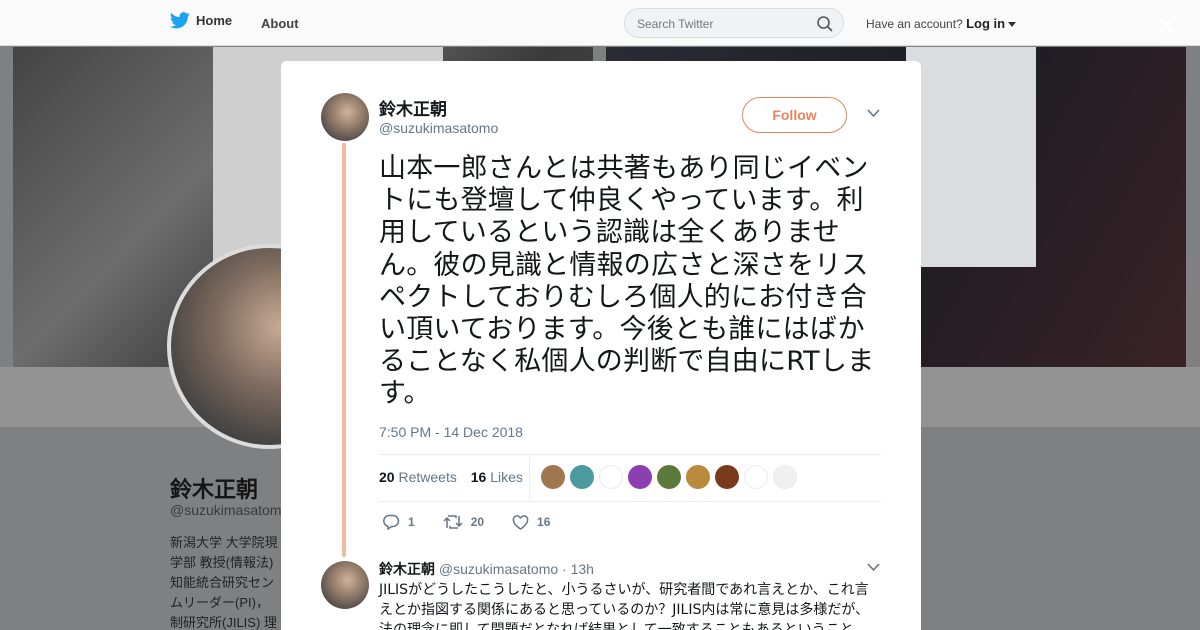 This screenshot has width=1200, height=630. What do you see at coordinates (506, 477) in the screenshot?
I see `like-label: Likes` at bounding box center [506, 477].